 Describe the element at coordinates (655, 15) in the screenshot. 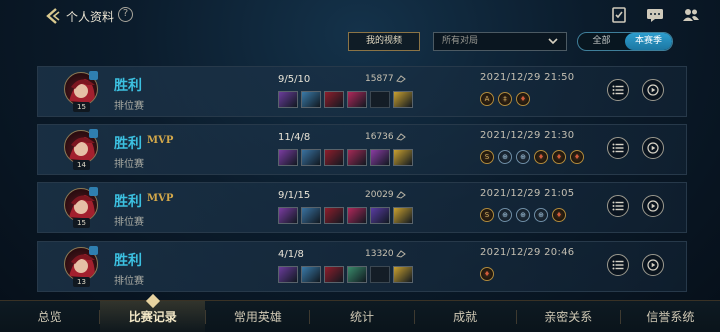

I see `chat-icon` at that location.